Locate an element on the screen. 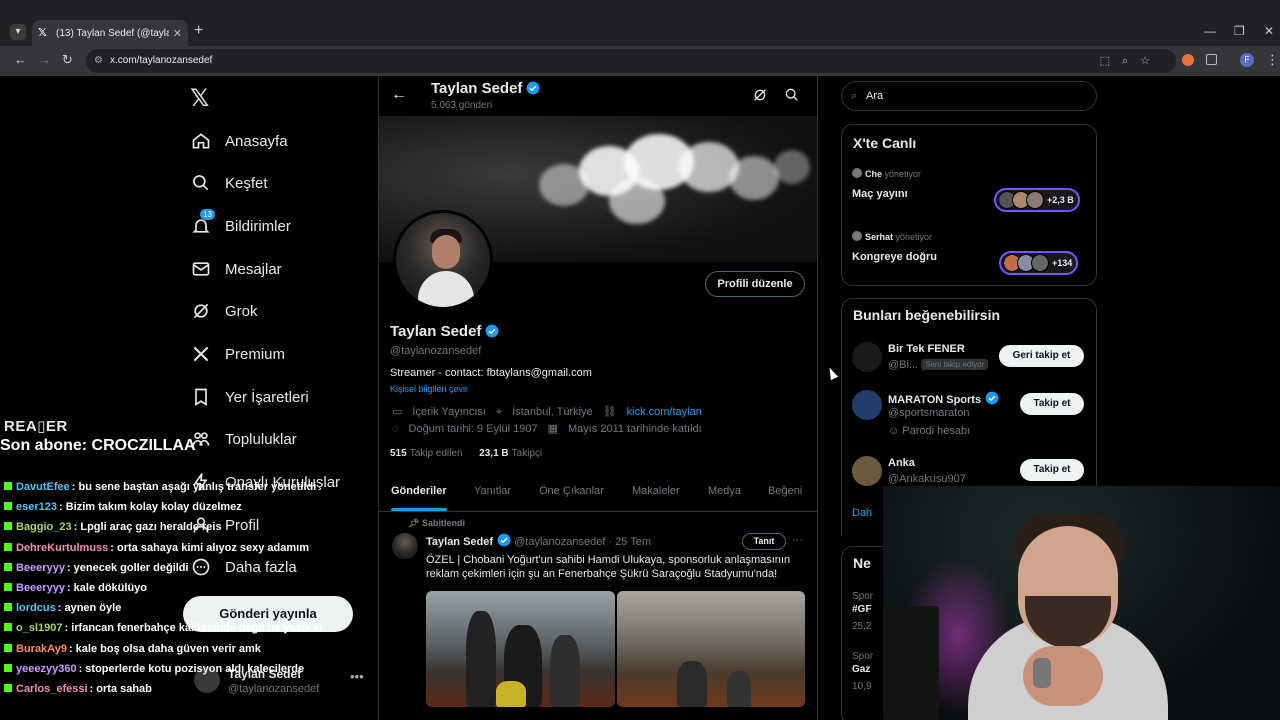 This screenshot has height=720, width=1280. nav-item-8: Topluluklar is located at coordinates (243, 439).